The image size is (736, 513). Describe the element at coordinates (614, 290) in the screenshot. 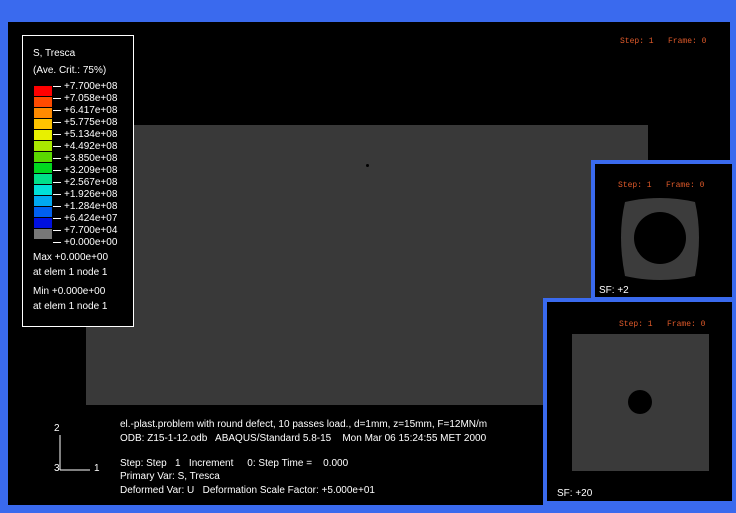

I see `vp2-scale-factor: SF: +2` at that location.